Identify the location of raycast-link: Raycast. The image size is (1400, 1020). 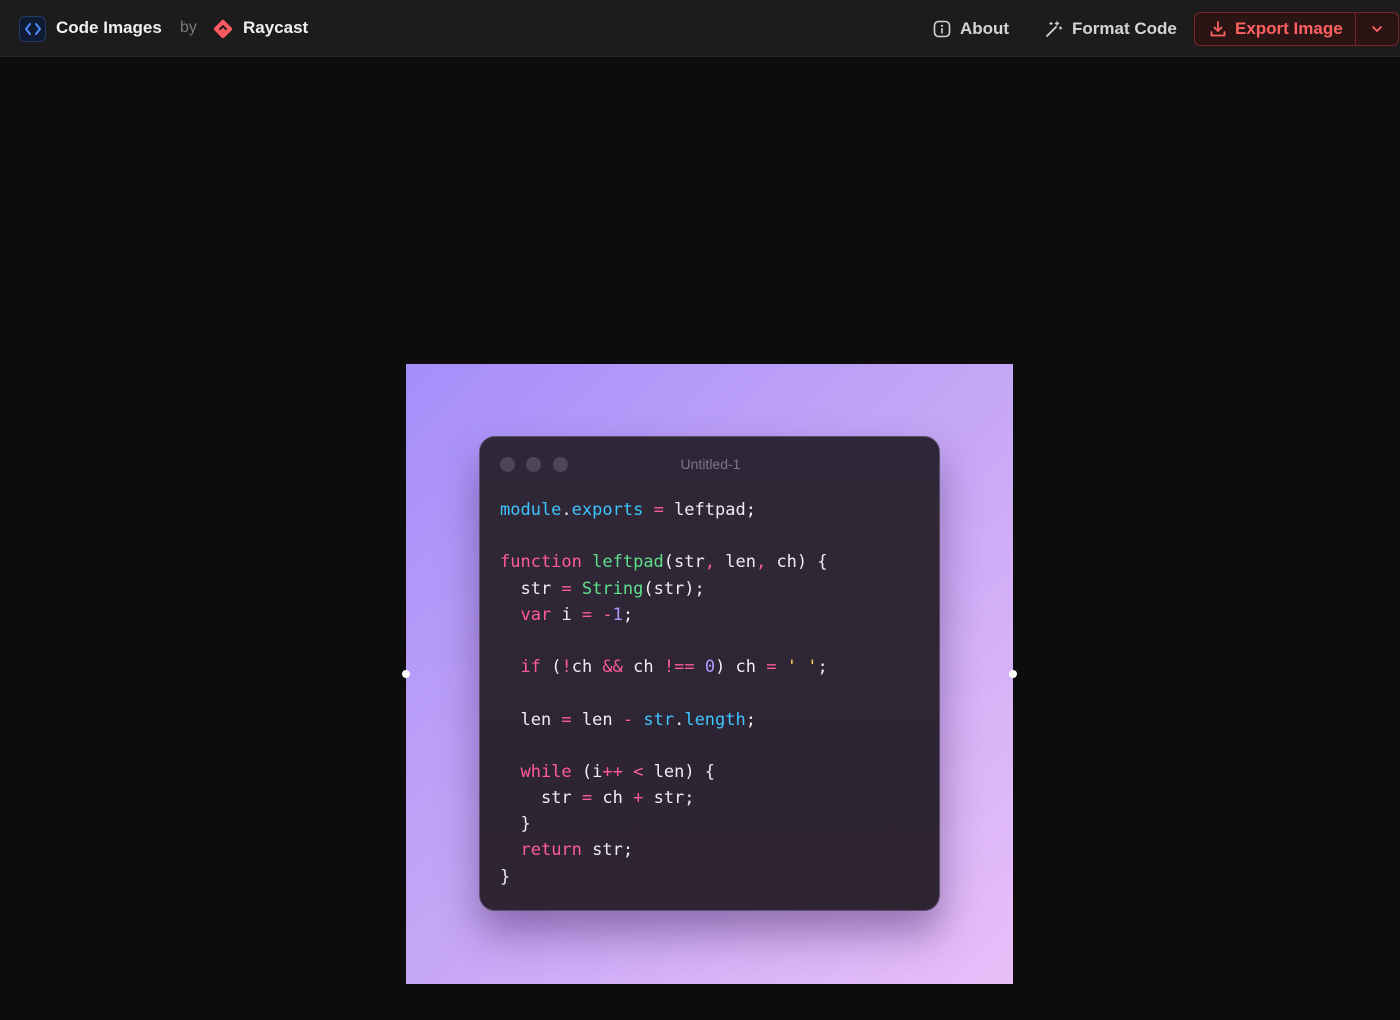
(275, 28).